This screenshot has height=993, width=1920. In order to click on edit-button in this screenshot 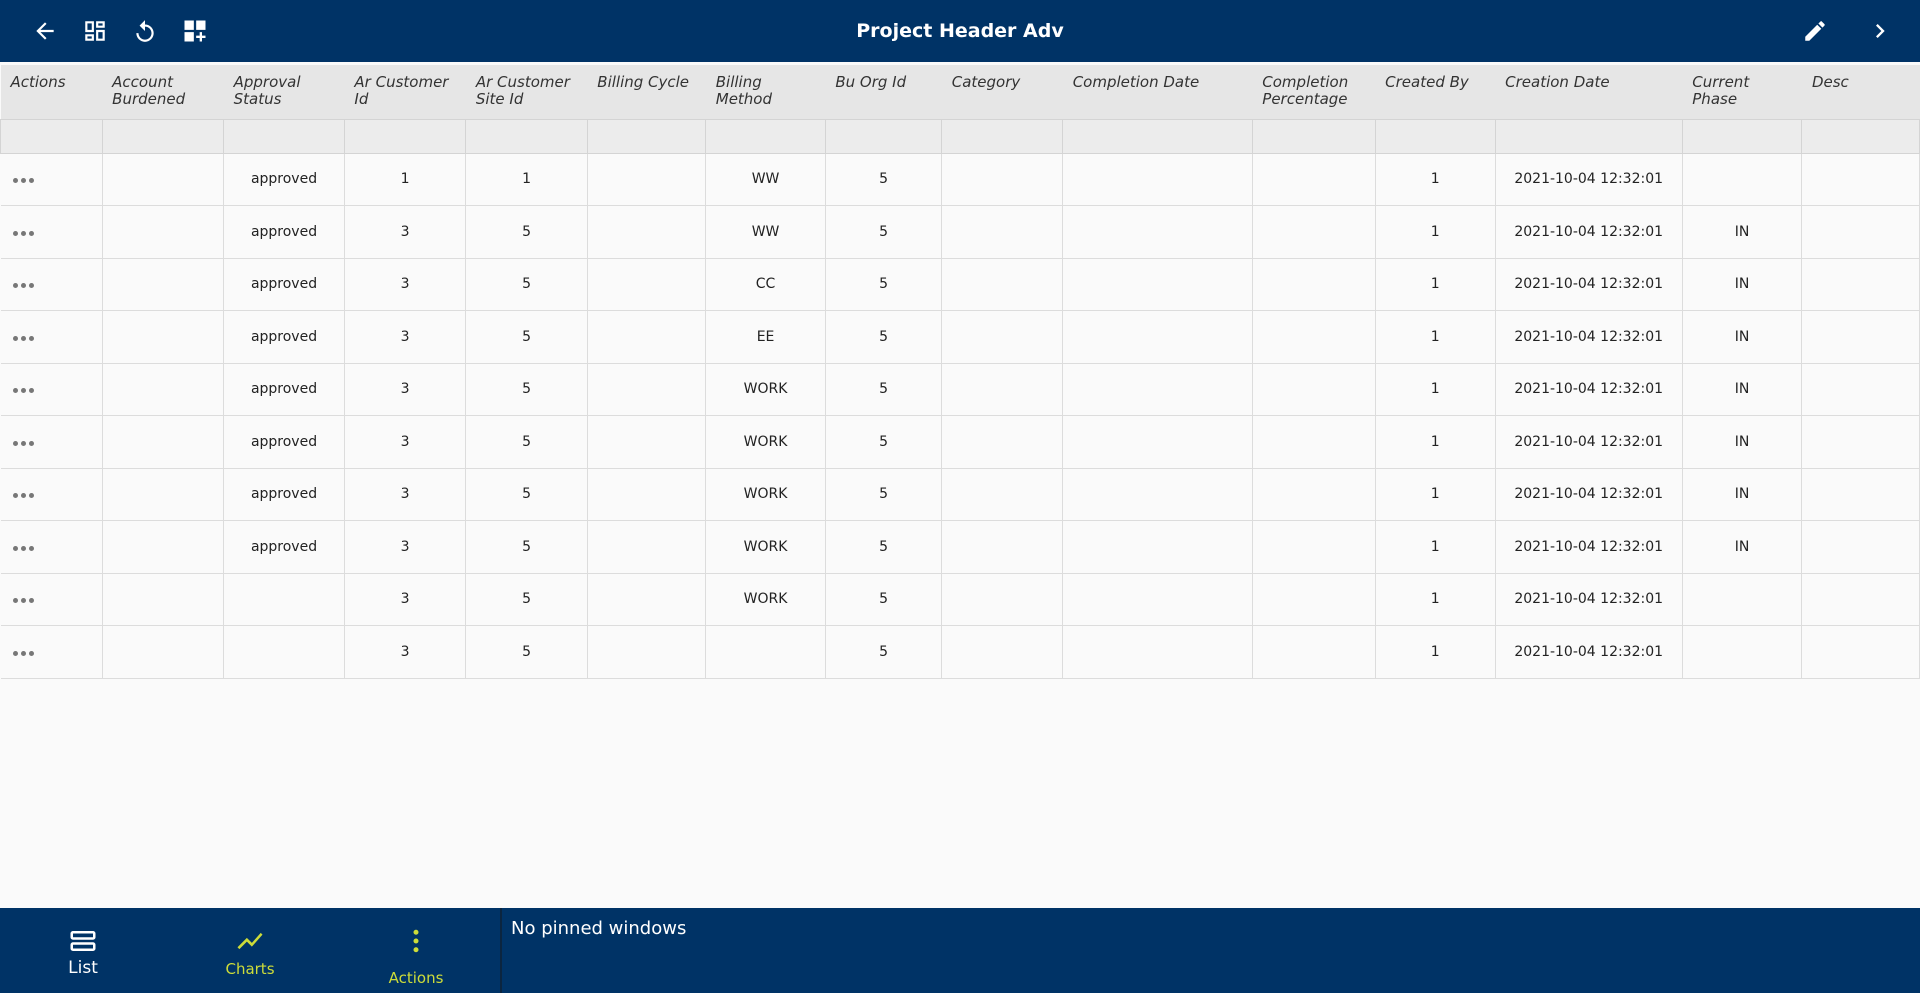, I will do `click(1815, 31)`.